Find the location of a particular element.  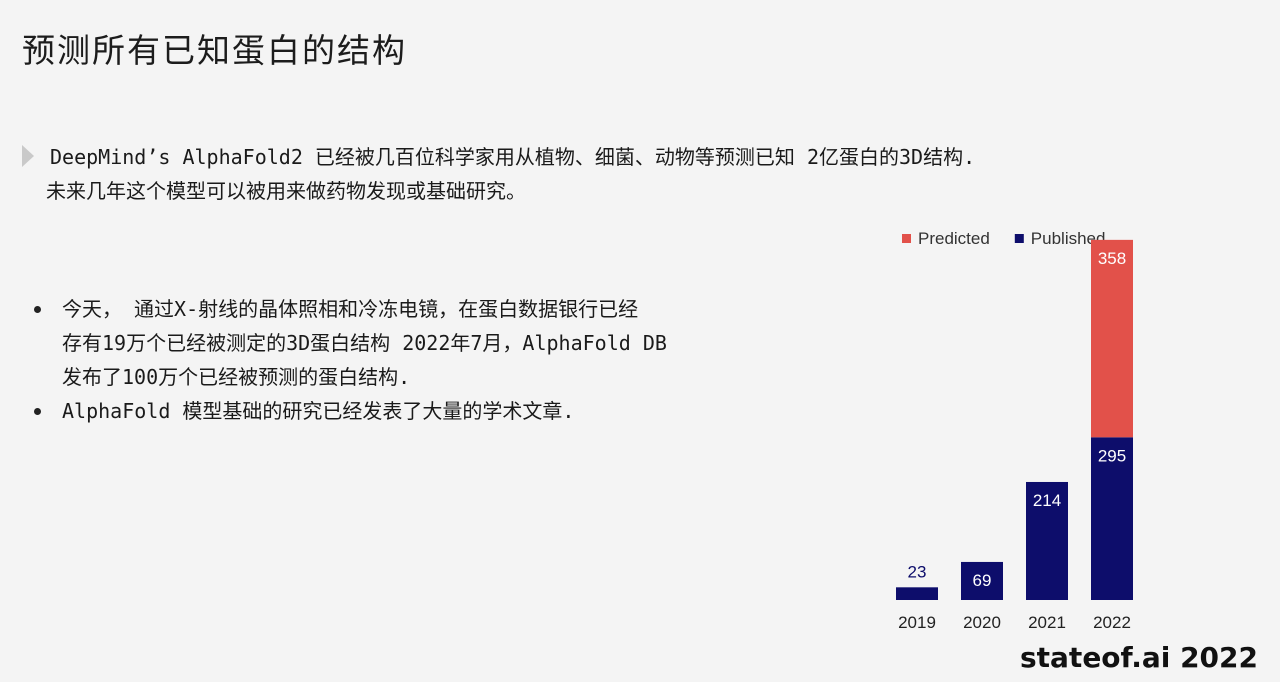

bar-predicted-2022 is located at coordinates (1112, 338).